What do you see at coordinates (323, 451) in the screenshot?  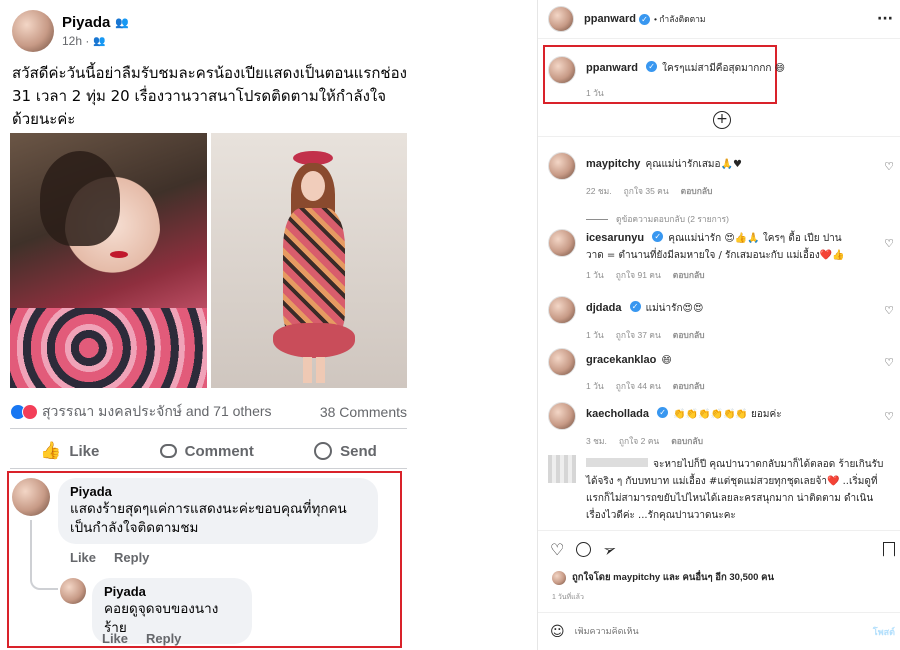 I see `messenger-icon` at bounding box center [323, 451].